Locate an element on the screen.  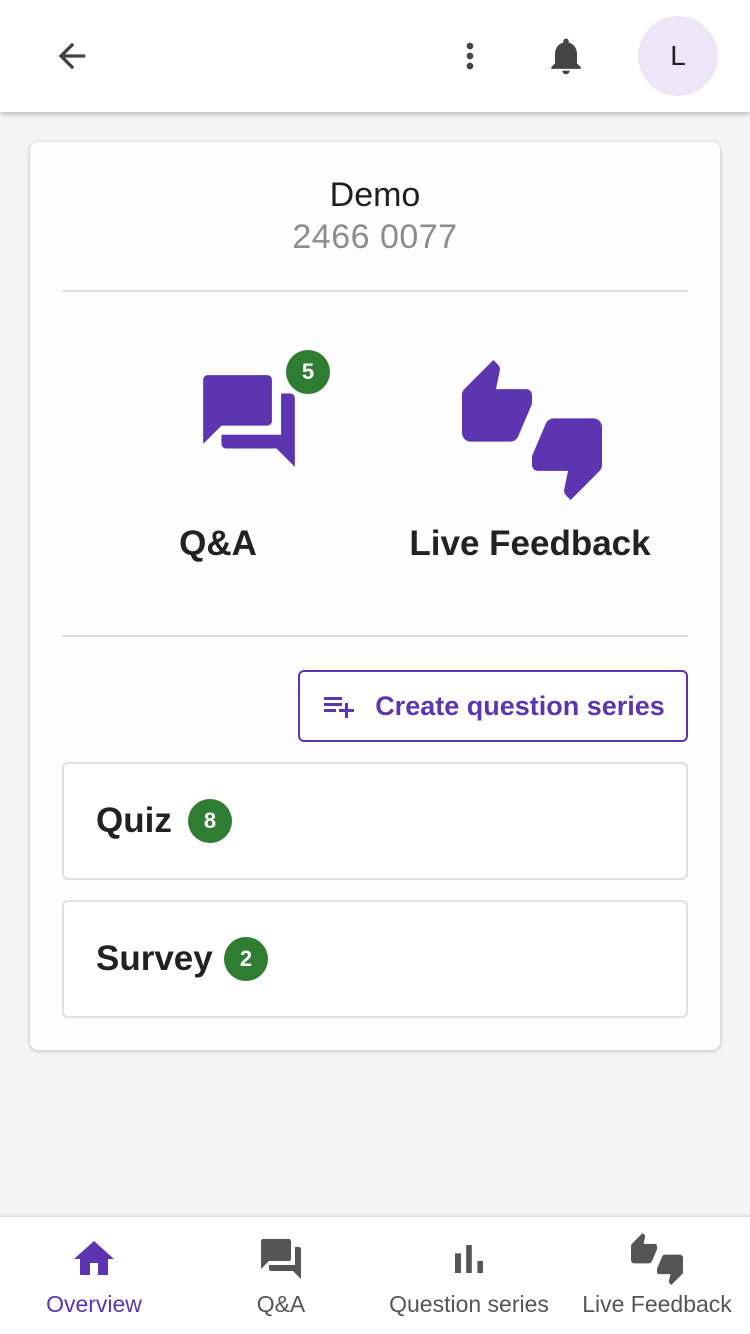
qa-feature-label: Q&A is located at coordinates (218, 543).